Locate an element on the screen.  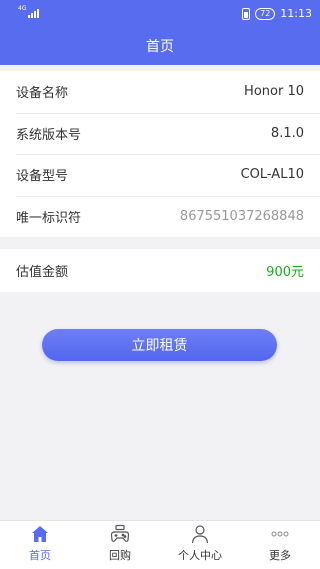
device-id-row: 唯一标识符 867551037268848 is located at coordinates (160, 216).